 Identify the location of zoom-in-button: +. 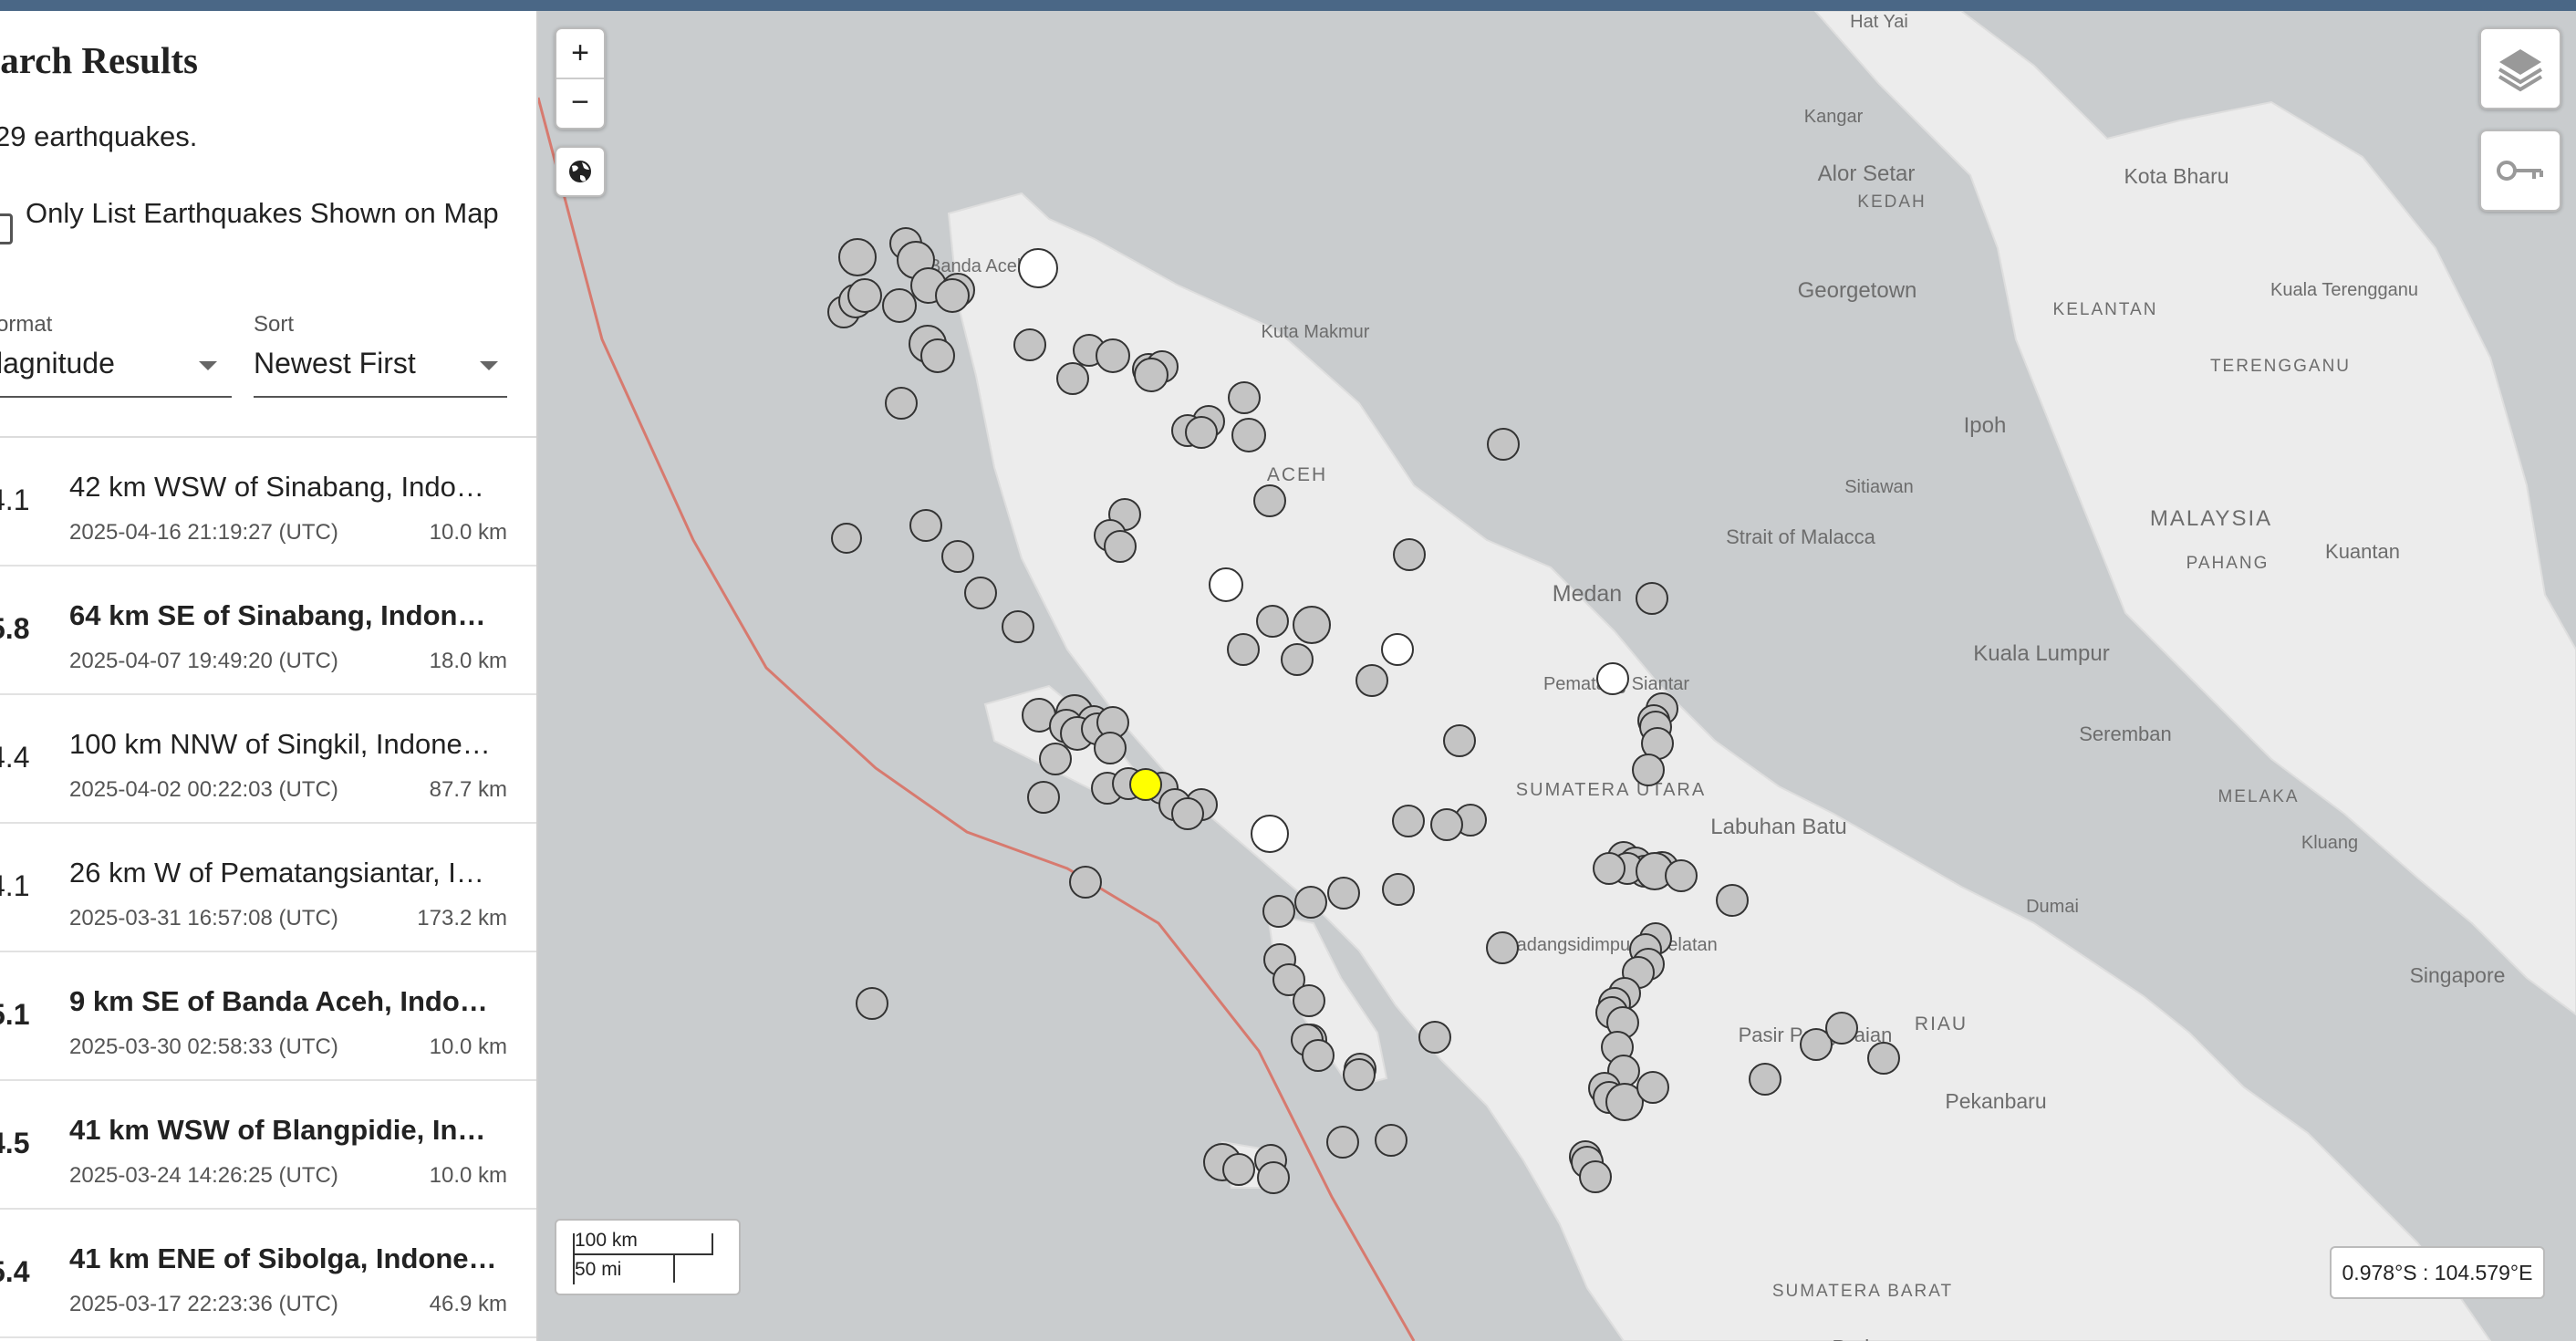
(580, 53).